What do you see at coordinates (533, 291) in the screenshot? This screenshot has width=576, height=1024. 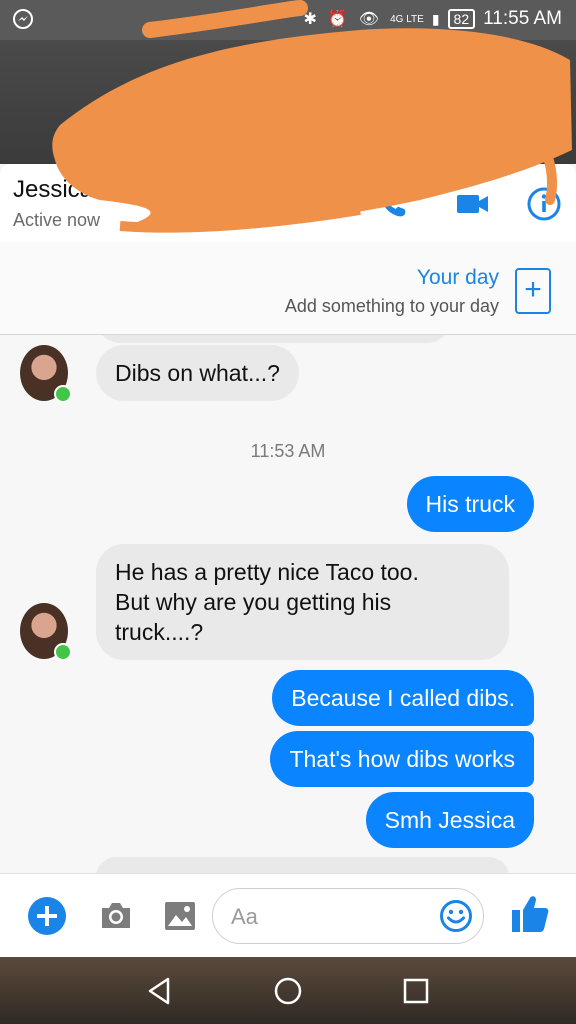 I see `add-story-button: +` at bounding box center [533, 291].